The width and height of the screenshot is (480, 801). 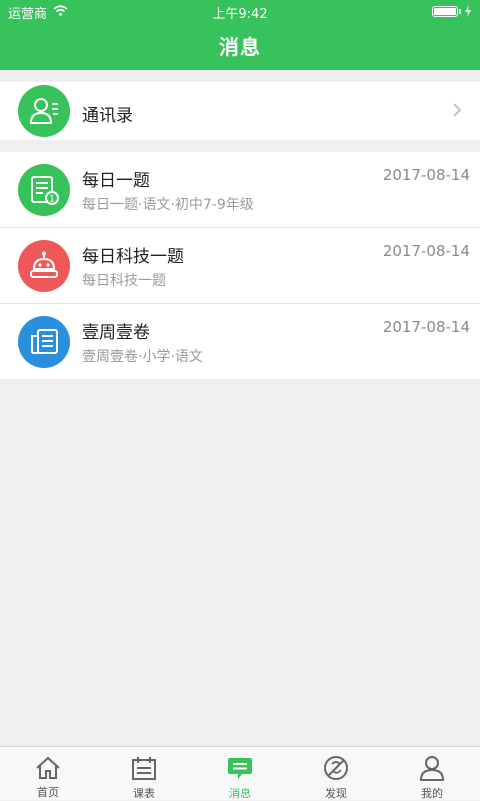 What do you see at coordinates (240, 793) in the screenshot?
I see `tab-label: 消息` at bounding box center [240, 793].